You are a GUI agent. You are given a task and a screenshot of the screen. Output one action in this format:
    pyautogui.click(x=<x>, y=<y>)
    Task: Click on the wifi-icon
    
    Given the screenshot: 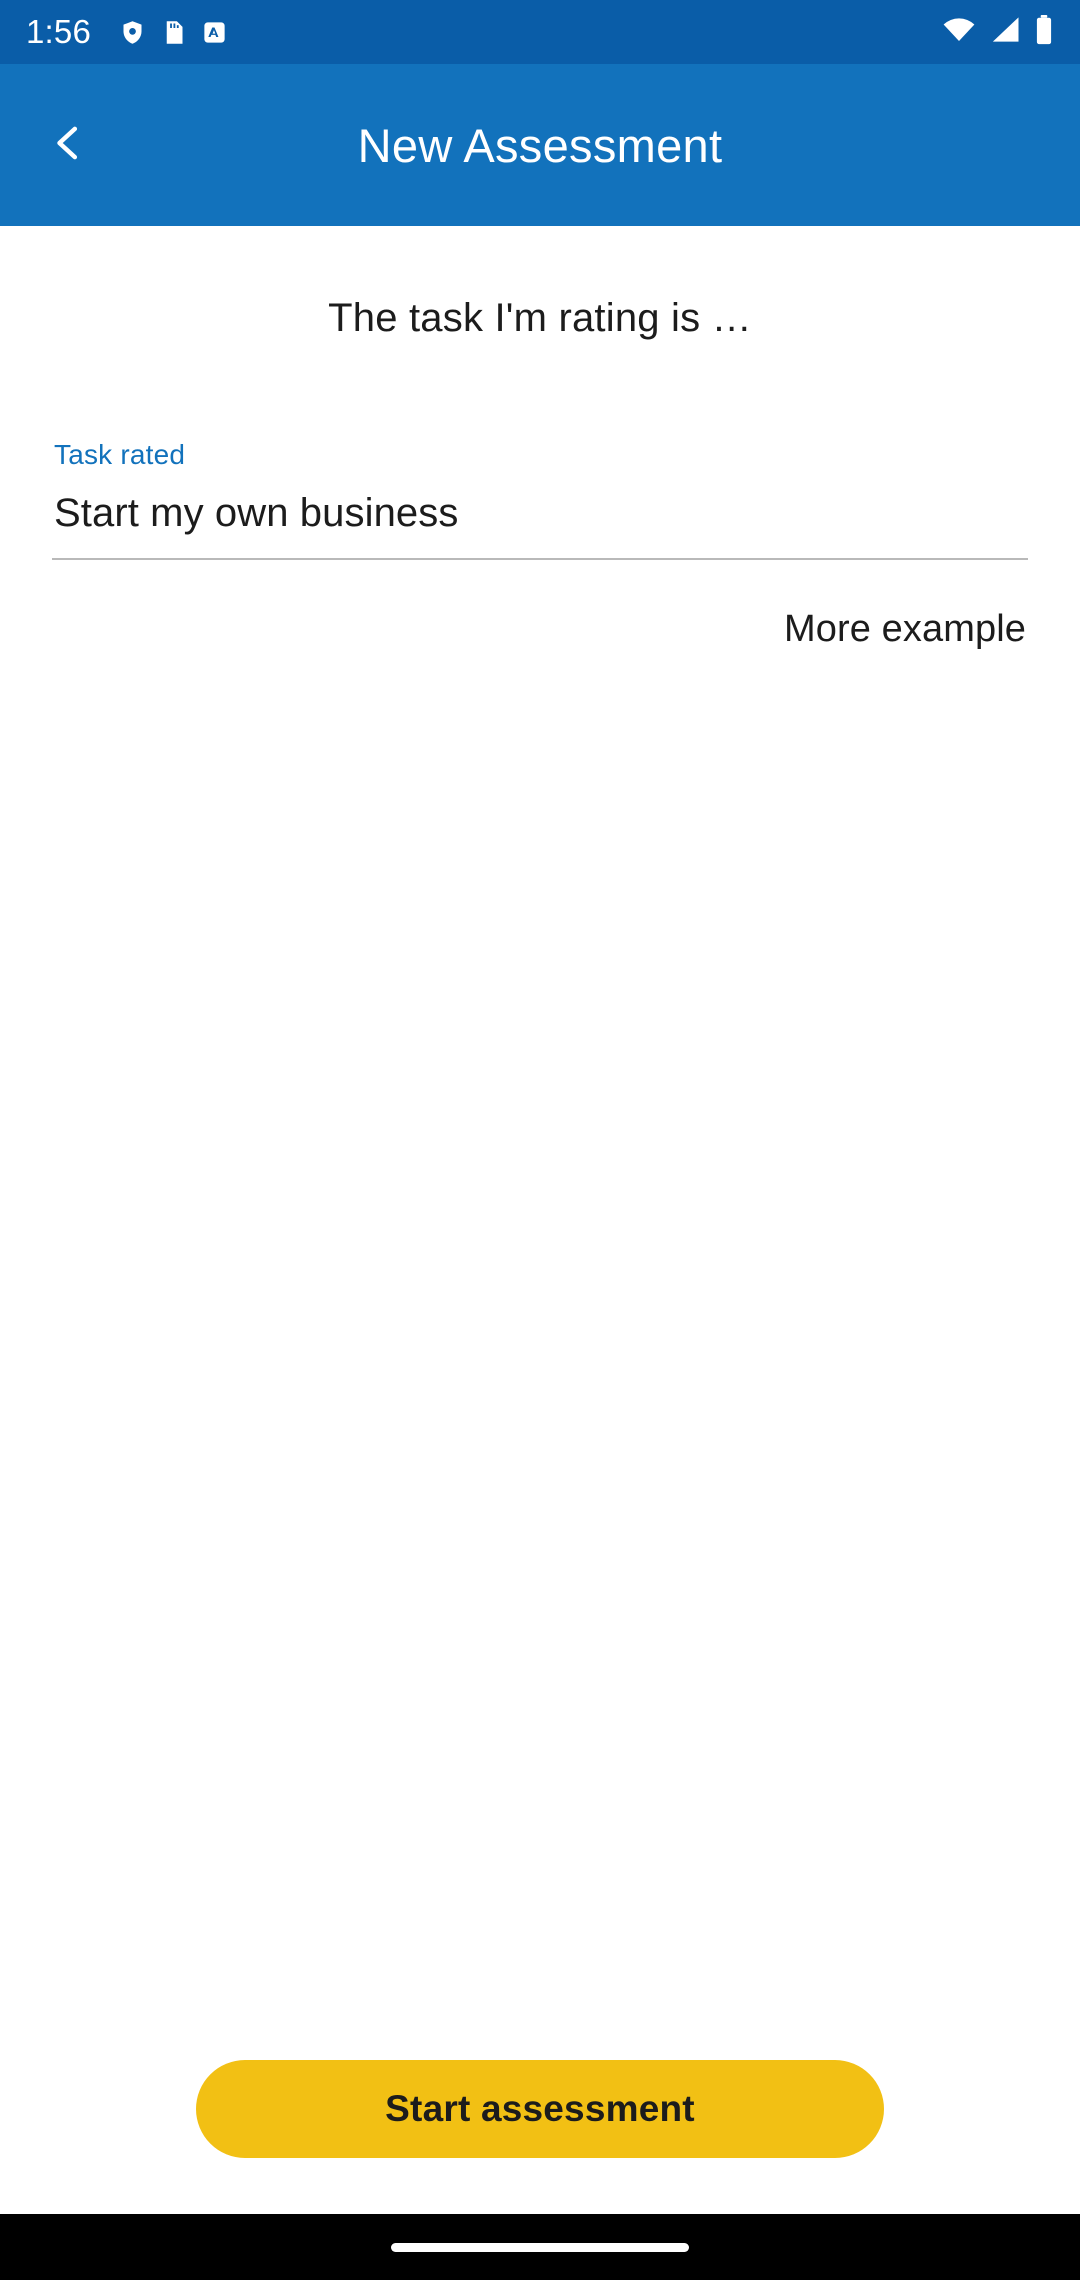 What is the action you would take?
    pyautogui.click(x=959, y=32)
    